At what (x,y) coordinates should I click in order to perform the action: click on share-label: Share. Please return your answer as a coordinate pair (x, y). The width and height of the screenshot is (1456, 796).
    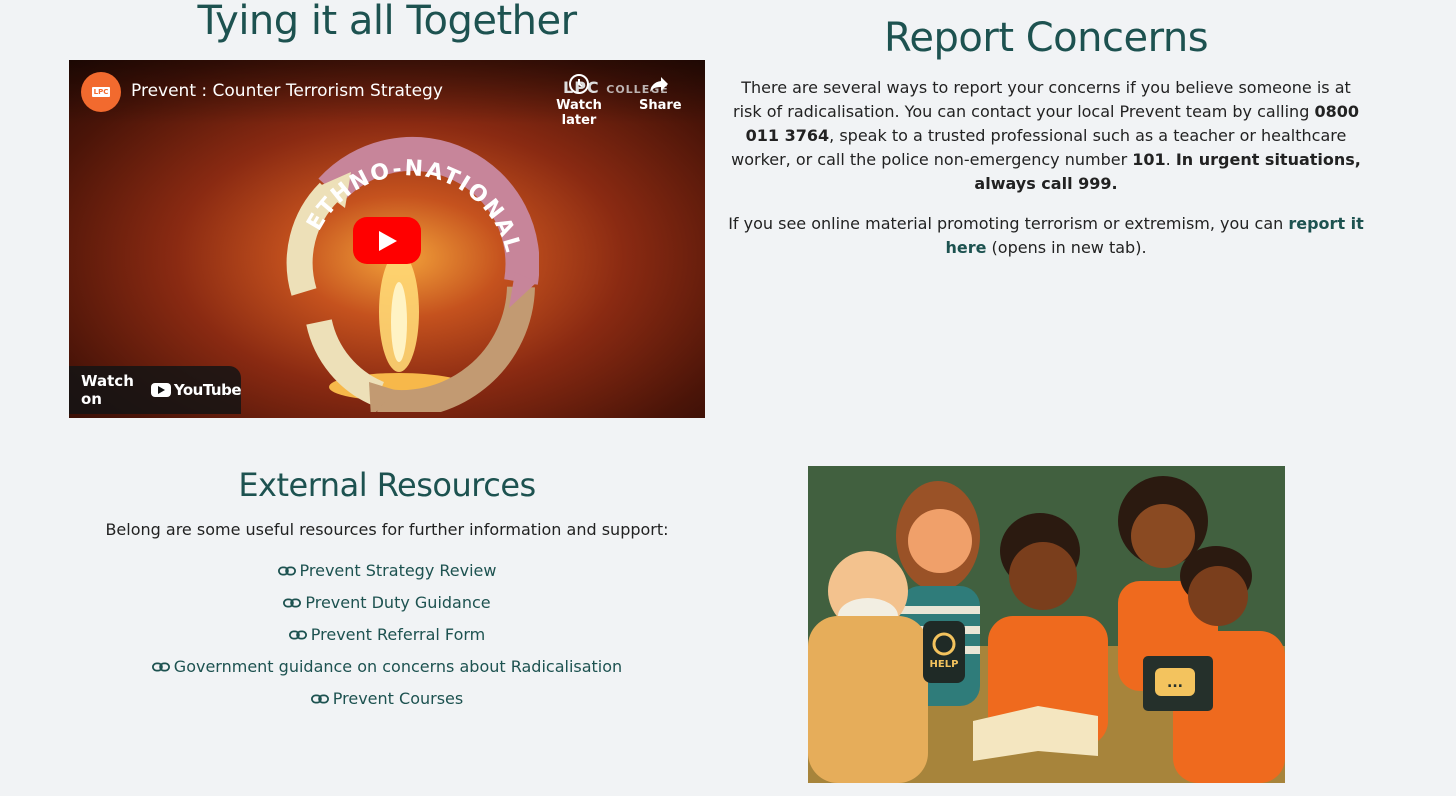
    Looking at the image, I should click on (660, 105).